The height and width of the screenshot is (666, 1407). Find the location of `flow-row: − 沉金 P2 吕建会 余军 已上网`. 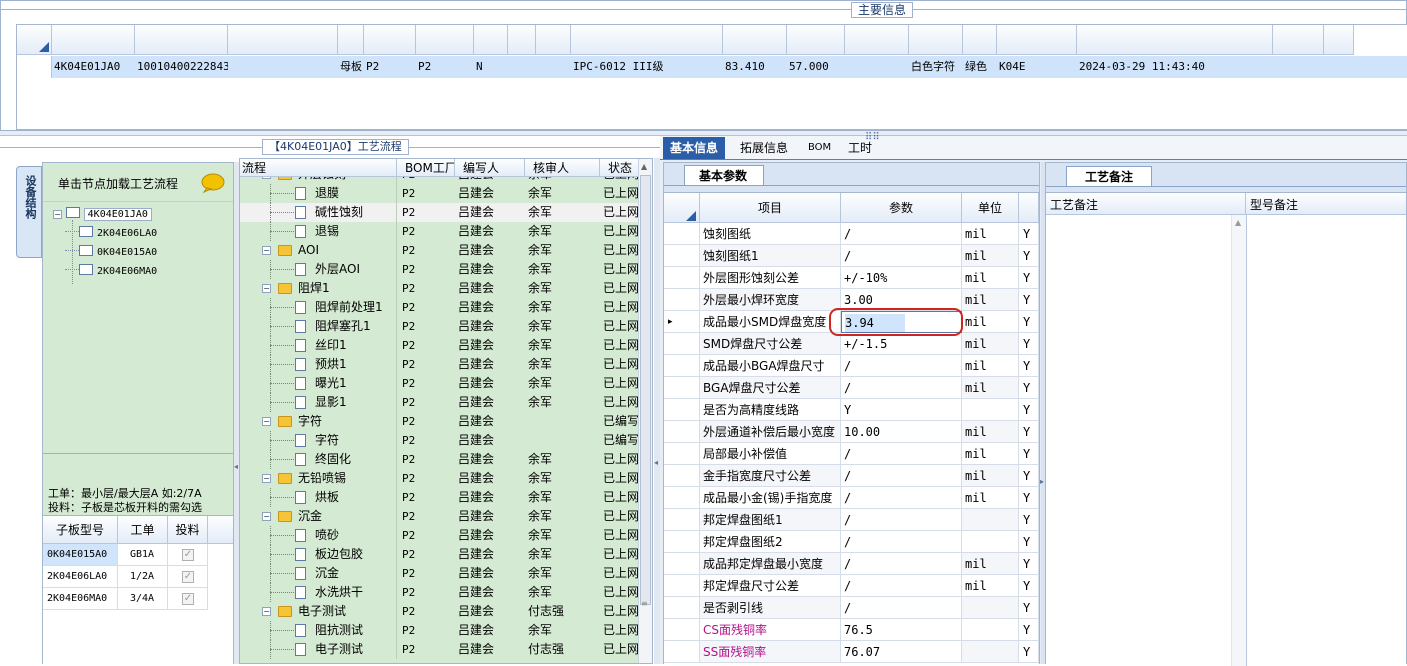

flow-row: − 沉金 P2 吕建会 余军 已上网 is located at coordinates (439, 516).